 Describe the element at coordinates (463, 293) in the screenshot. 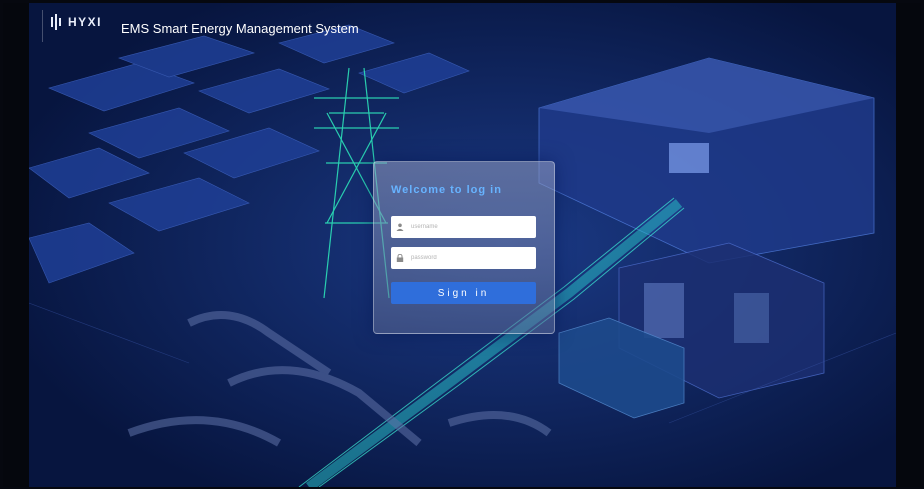

I see `sign-in-button: Sign in` at that location.